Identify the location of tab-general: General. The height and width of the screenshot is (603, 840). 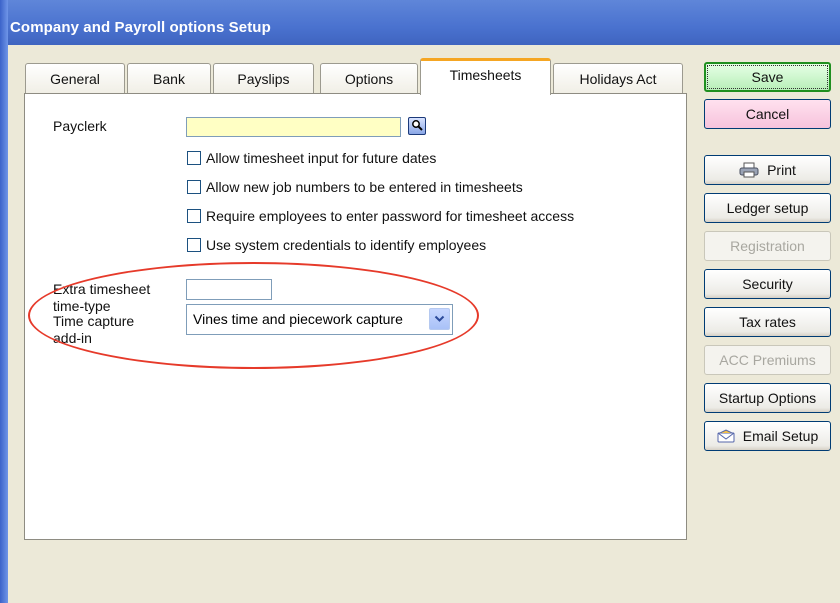
(75, 78).